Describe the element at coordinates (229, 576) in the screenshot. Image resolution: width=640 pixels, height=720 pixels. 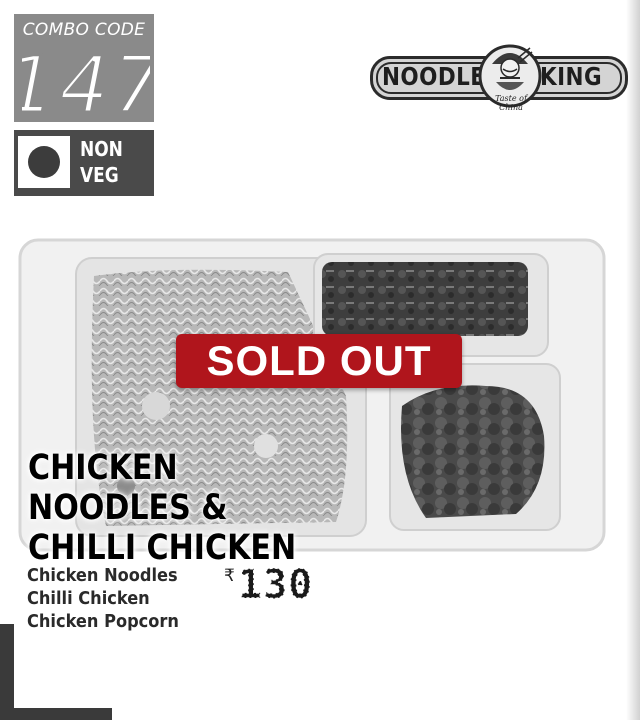
I see `rupee-symbol: ₹` at that location.